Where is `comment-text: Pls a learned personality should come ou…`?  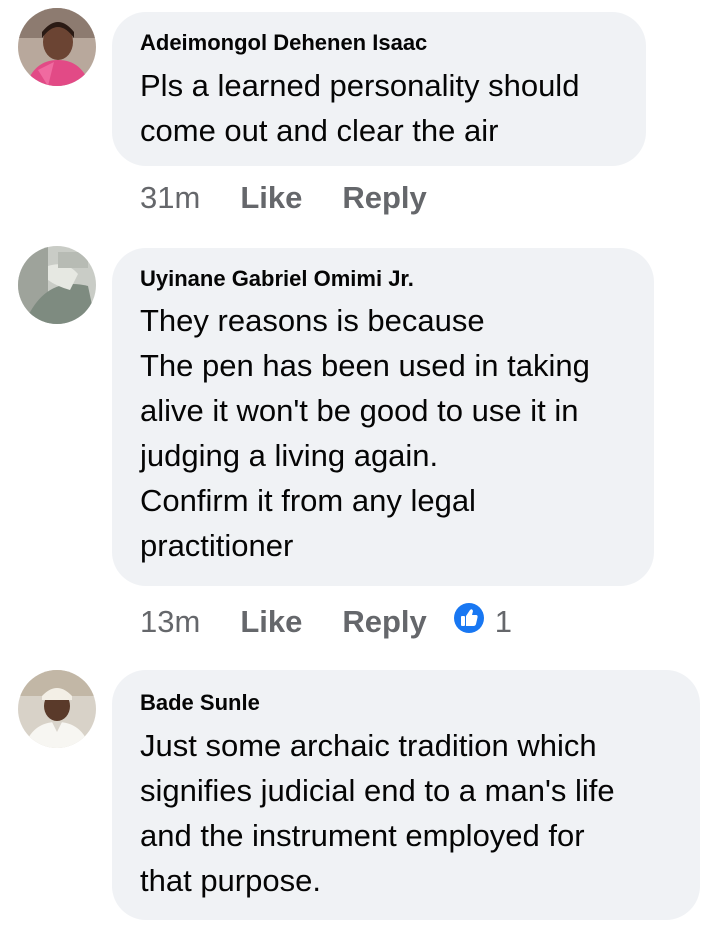
comment-text: Pls a learned personality should come ou… is located at coordinates (360, 108).